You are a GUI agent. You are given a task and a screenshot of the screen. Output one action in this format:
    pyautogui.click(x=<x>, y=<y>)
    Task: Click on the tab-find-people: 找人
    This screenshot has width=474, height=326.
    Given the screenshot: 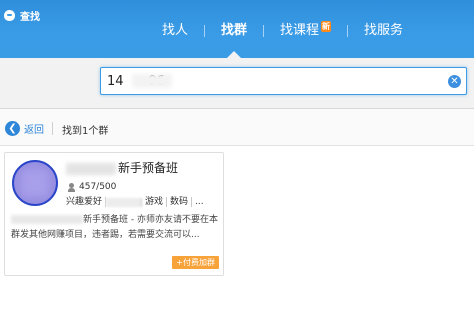 What is the action you would take?
    pyautogui.click(x=175, y=31)
    